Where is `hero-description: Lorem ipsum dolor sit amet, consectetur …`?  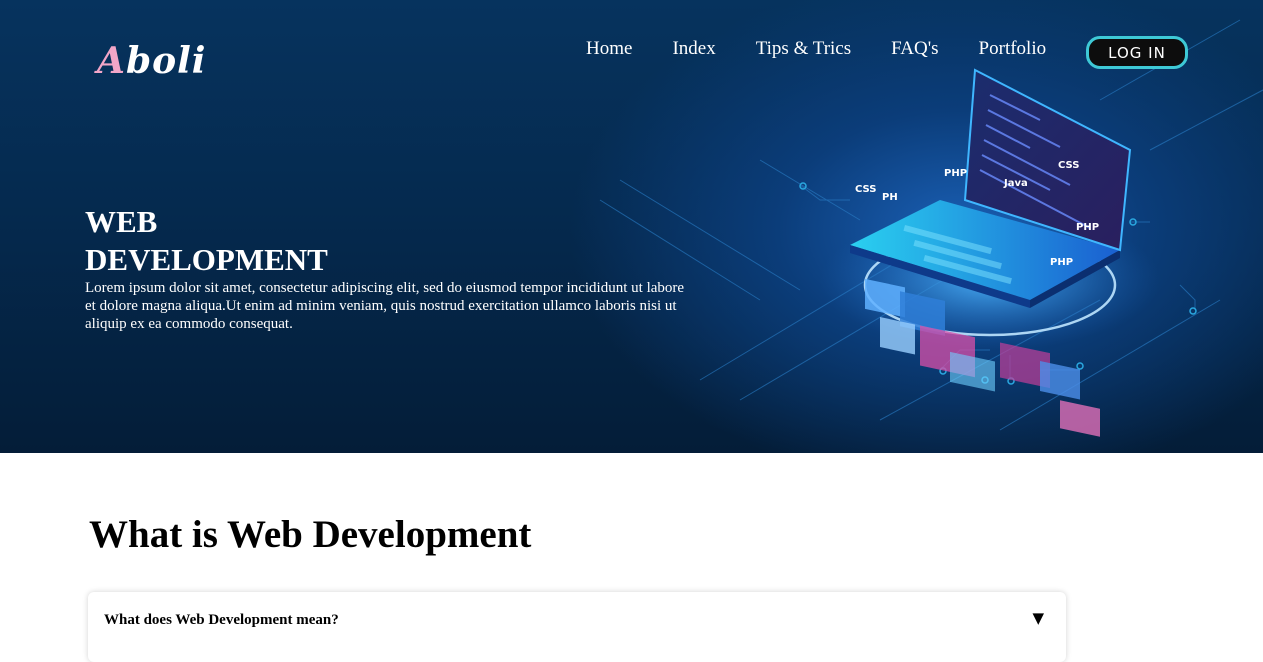 hero-description: Lorem ipsum dolor sit amet, consectetur … is located at coordinates (385, 306).